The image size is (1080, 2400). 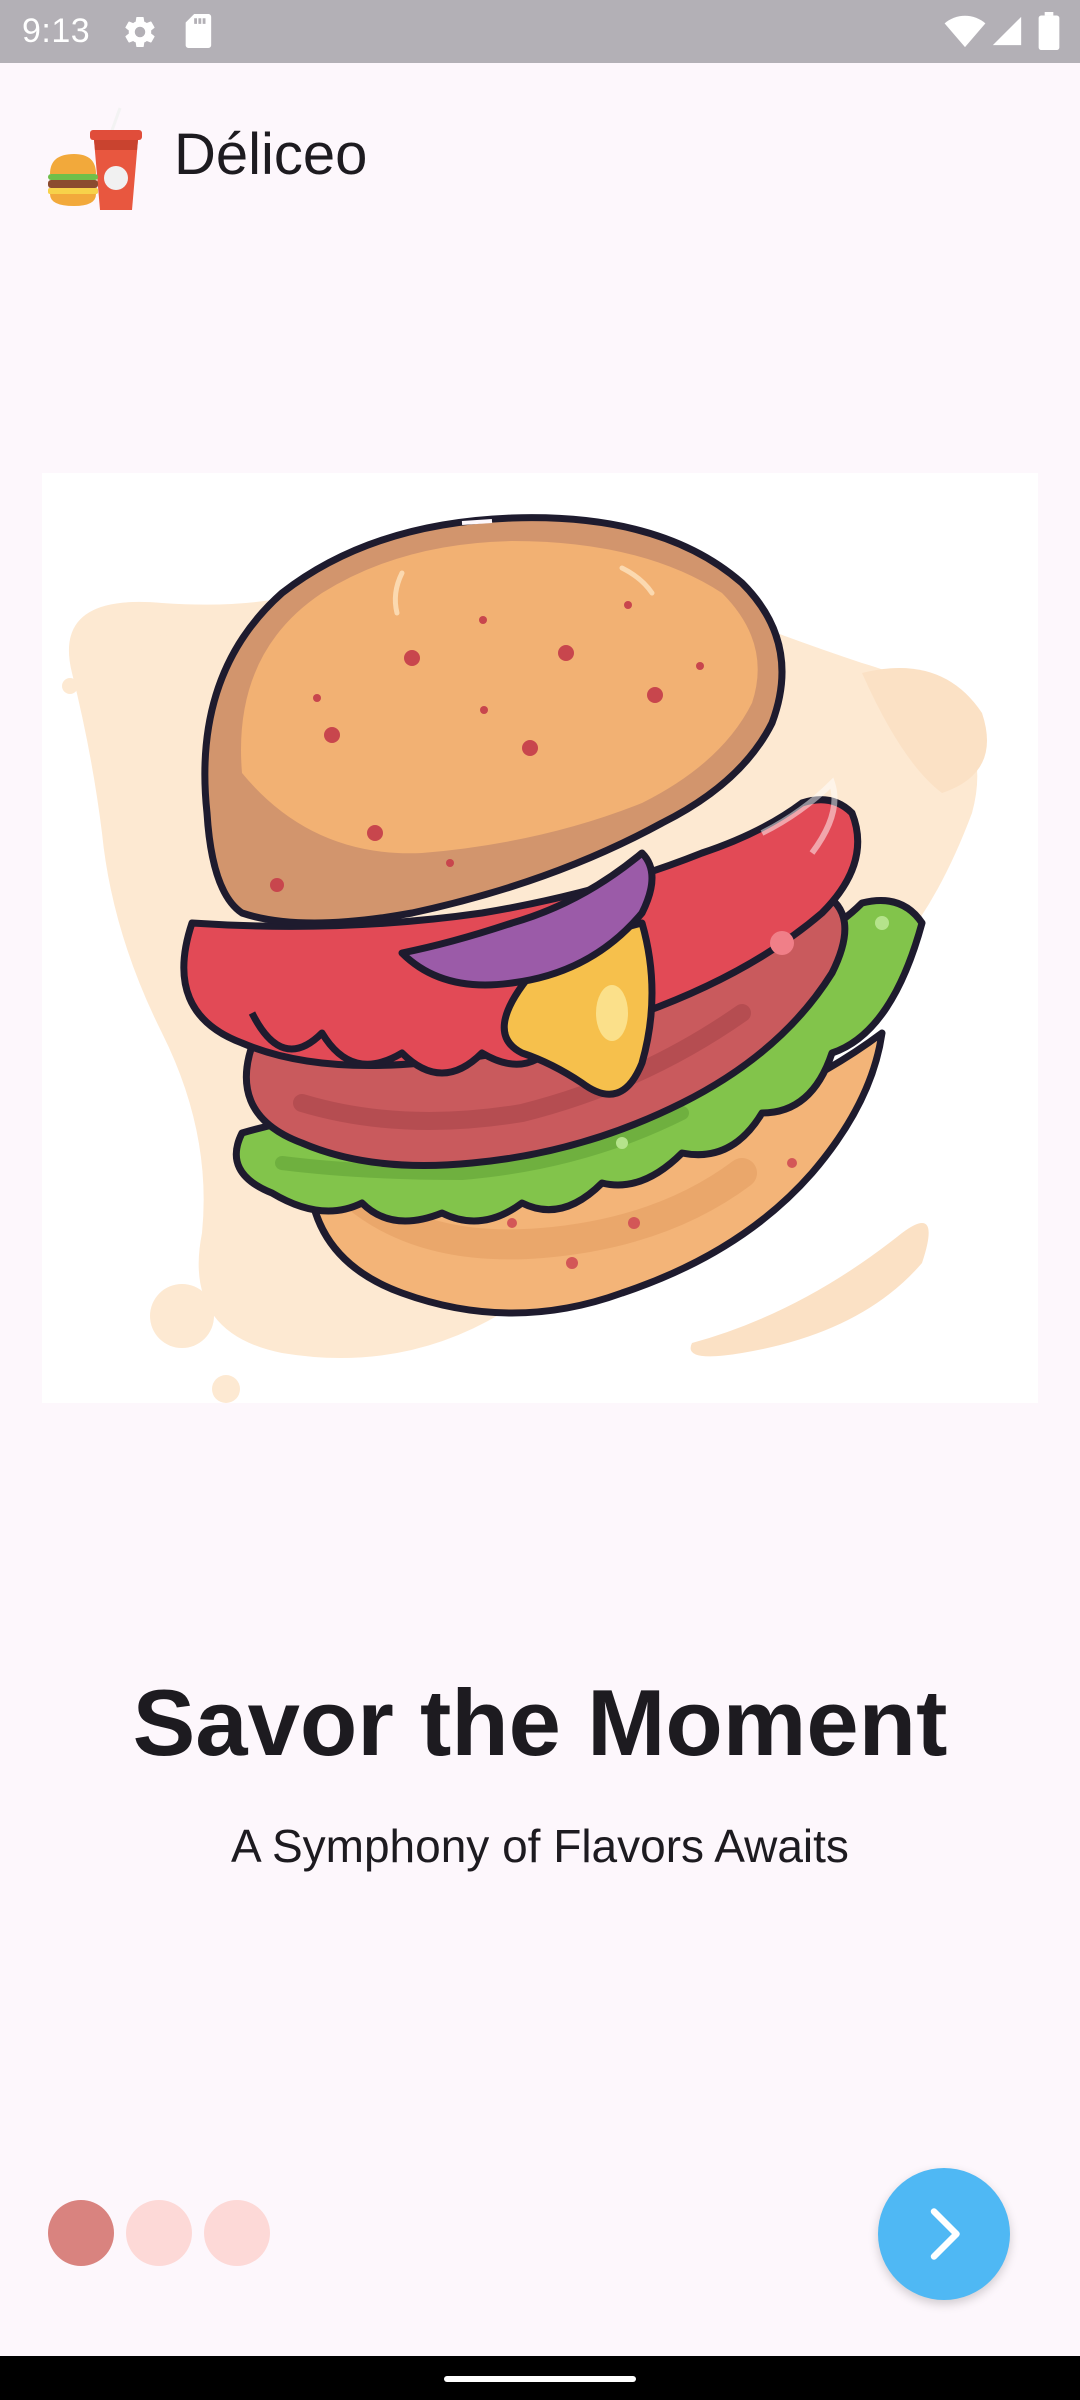 I want to click on status-bar: 9:13, so click(x=540, y=31).